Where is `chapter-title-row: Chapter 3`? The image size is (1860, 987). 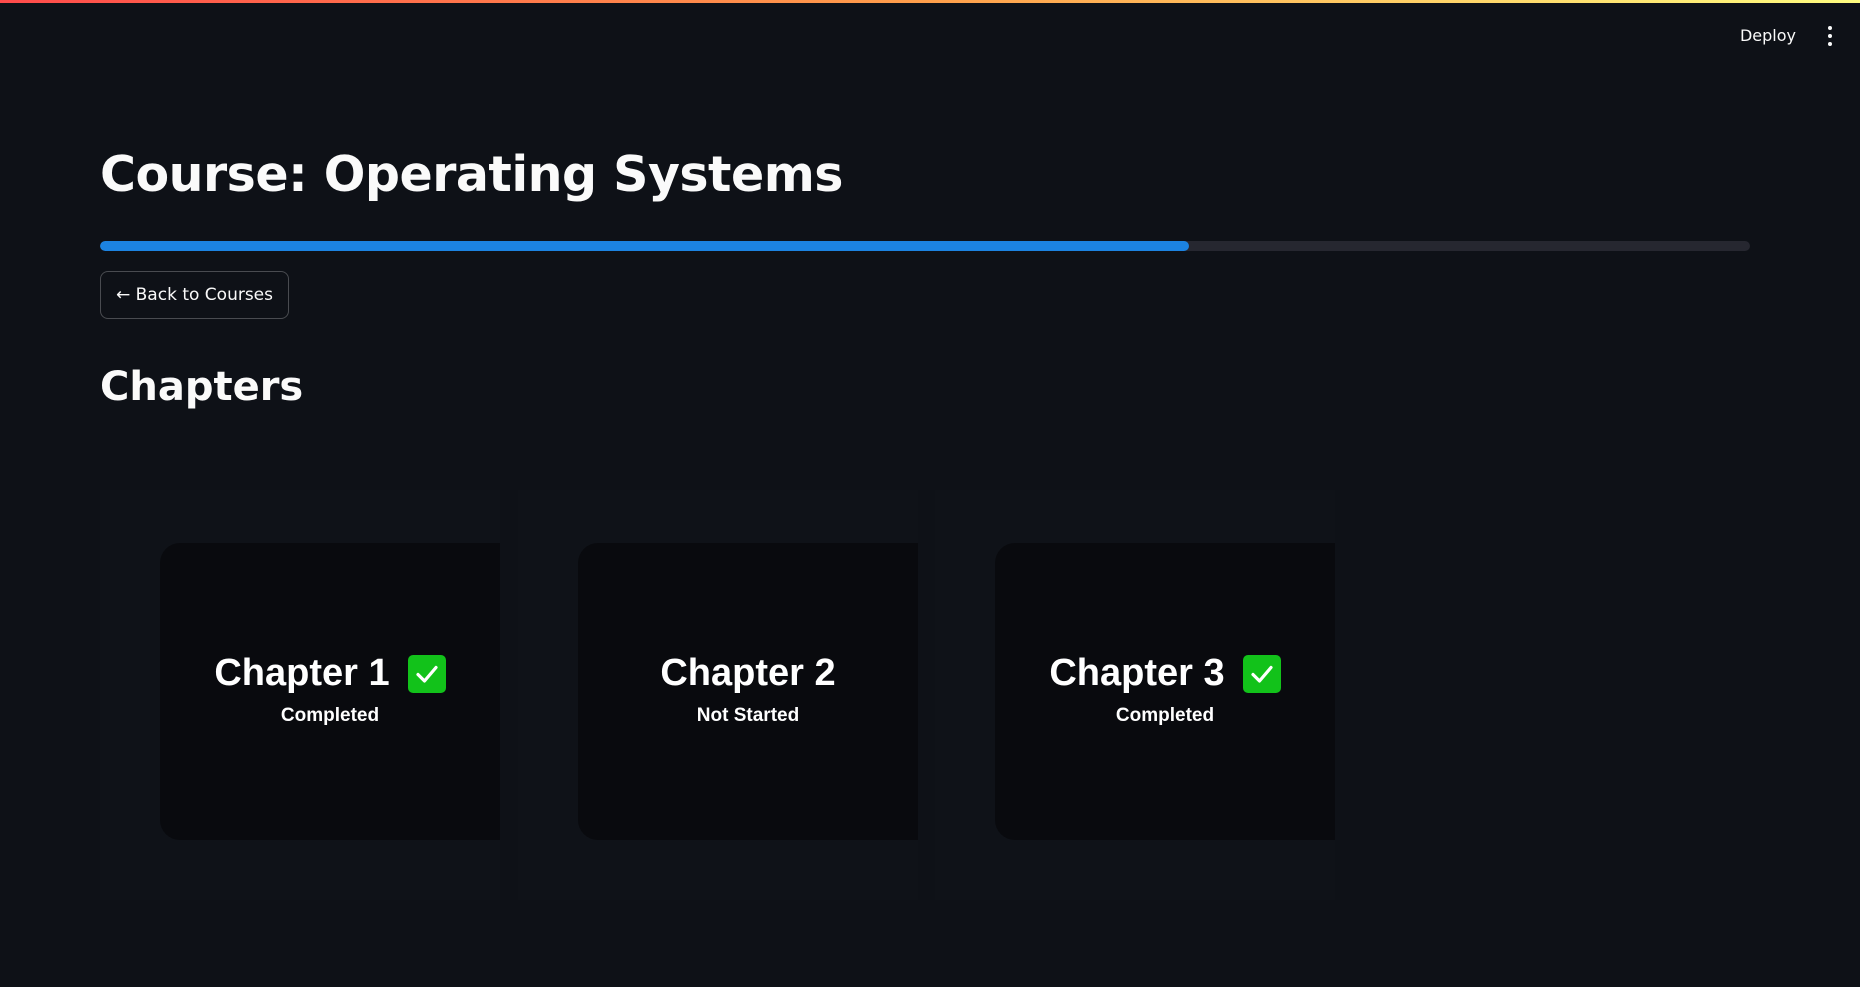 chapter-title-row: Chapter 3 is located at coordinates (1165, 673).